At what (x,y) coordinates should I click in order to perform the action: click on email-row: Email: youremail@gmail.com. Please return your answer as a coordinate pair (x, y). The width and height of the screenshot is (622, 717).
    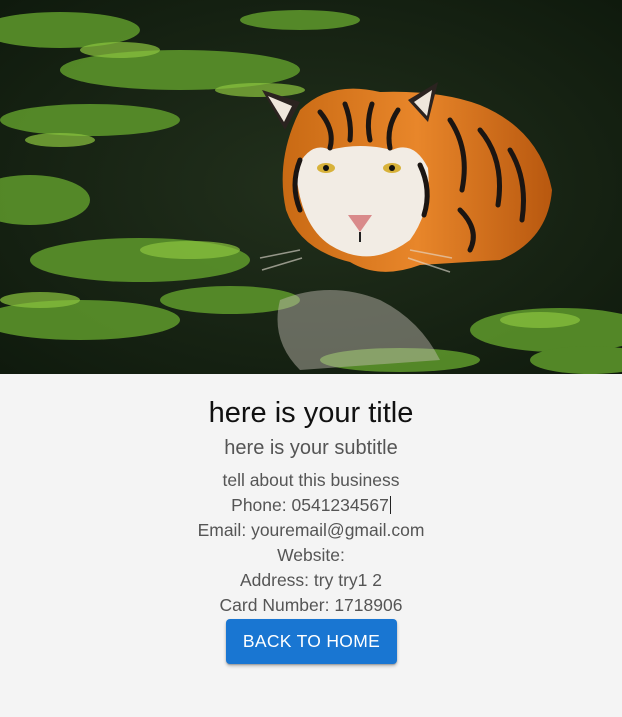
    Looking at the image, I should click on (311, 530).